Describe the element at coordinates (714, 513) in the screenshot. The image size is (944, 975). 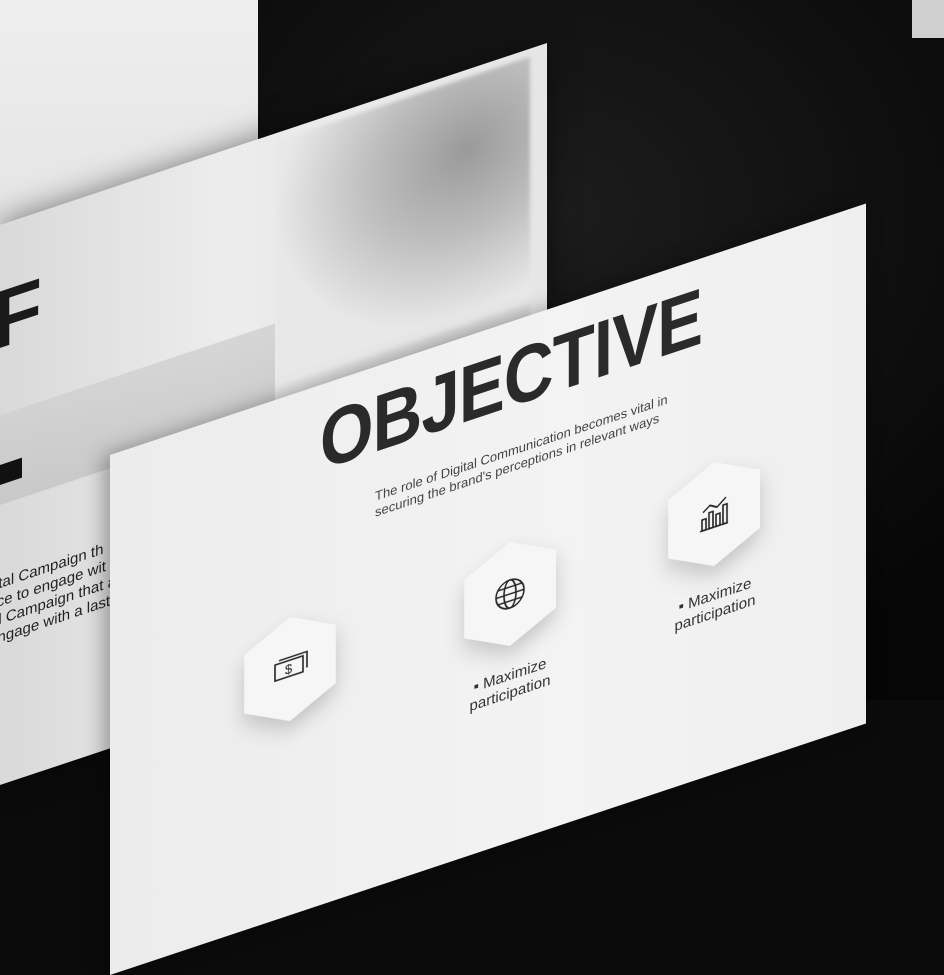
I see `chart-icon` at that location.